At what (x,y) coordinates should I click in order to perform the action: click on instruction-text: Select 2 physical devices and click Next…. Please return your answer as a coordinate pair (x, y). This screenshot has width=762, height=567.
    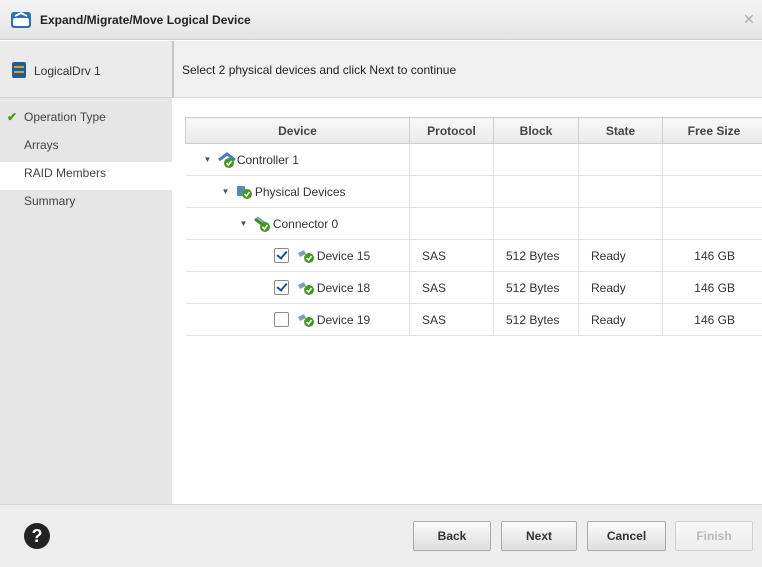
    Looking at the image, I should click on (319, 70).